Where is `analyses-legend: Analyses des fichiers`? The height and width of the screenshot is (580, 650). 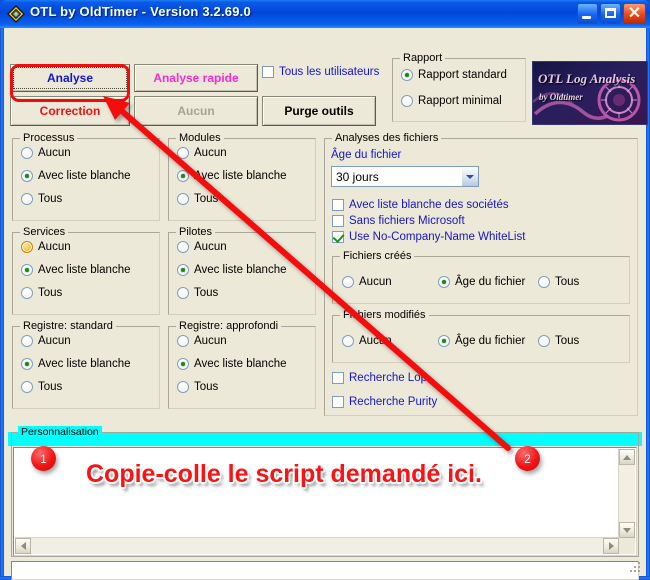 analyses-legend: Analyses des fichiers is located at coordinates (387, 138).